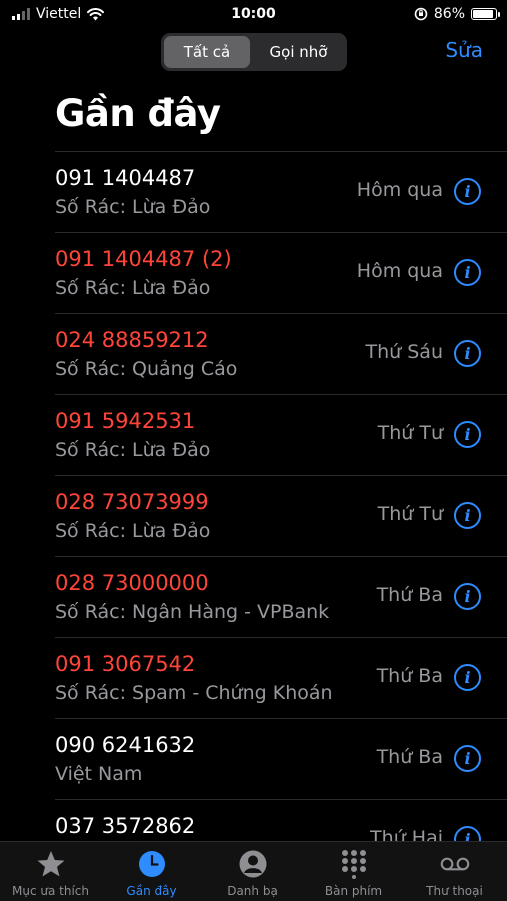 This screenshot has width=507, height=901. Describe the element at coordinates (449, 14) in the screenshot. I see `battery-percent: 86%` at that location.